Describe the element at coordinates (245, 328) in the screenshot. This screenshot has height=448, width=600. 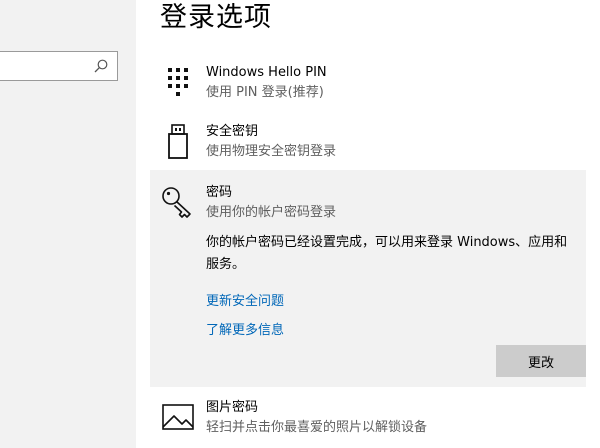
I see `learn-more-link: 了解更多信息` at that location.